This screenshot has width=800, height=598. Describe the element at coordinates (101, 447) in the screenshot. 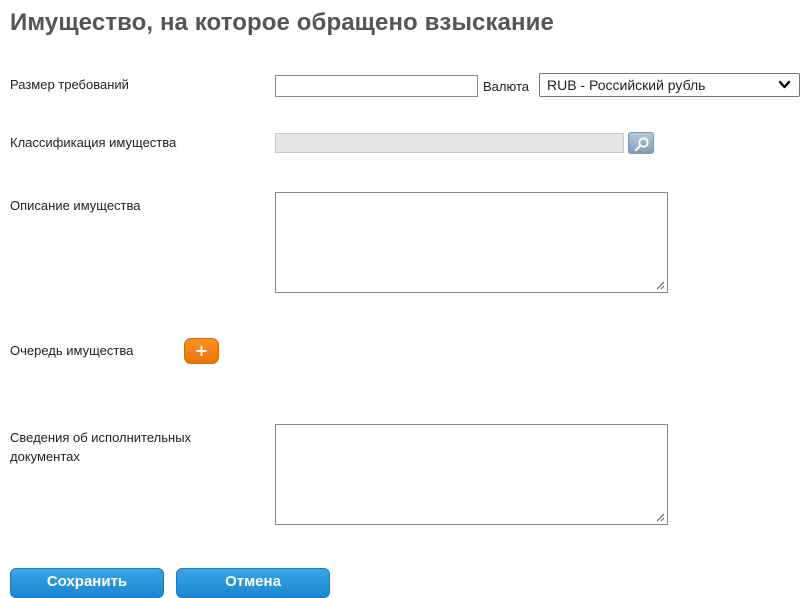

I see `enforcement-documents-label: Сведения об исполнительных документах` at that location.